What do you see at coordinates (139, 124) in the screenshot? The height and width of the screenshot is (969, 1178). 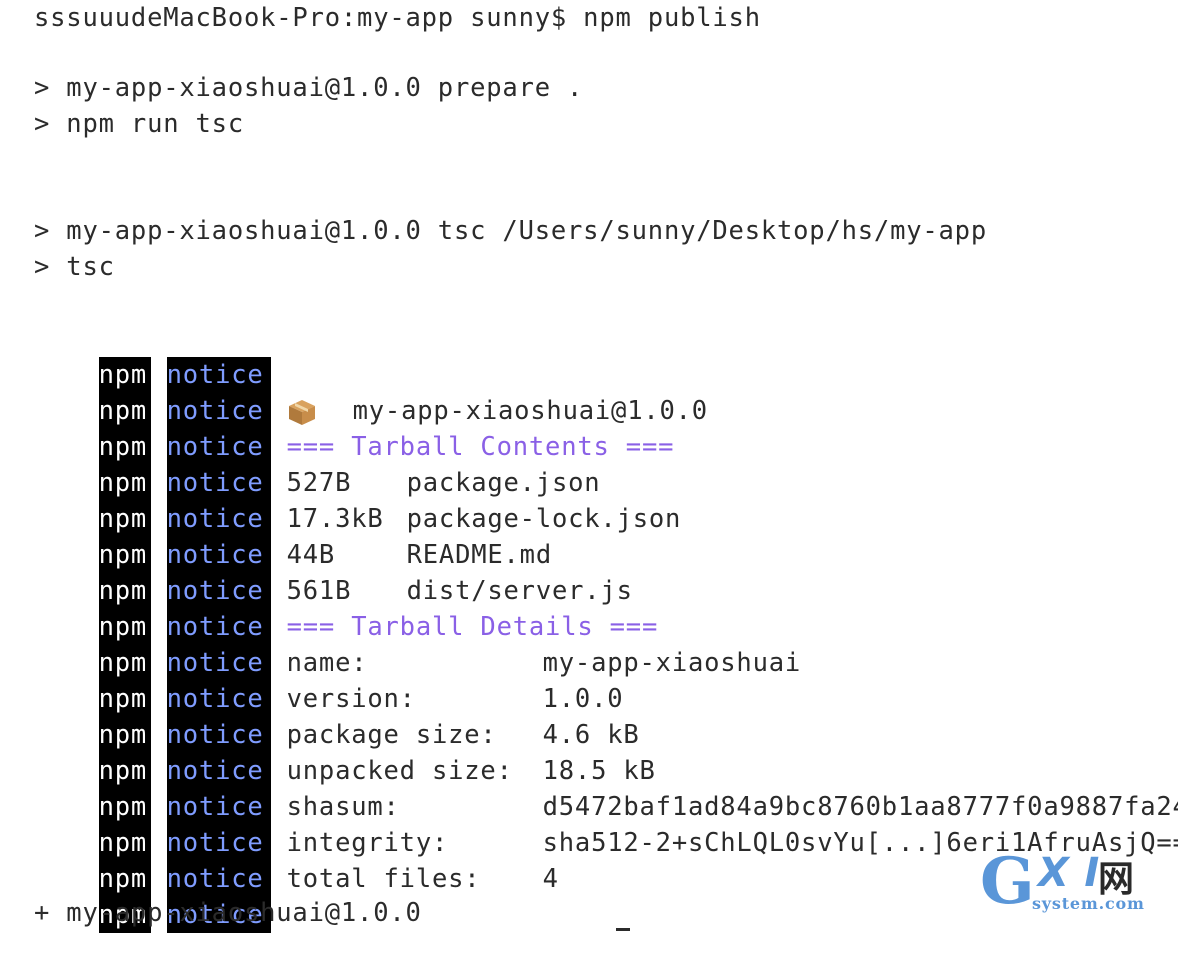 I see `prepare-line: > npm run tsc` at bounding box center [139, 124].